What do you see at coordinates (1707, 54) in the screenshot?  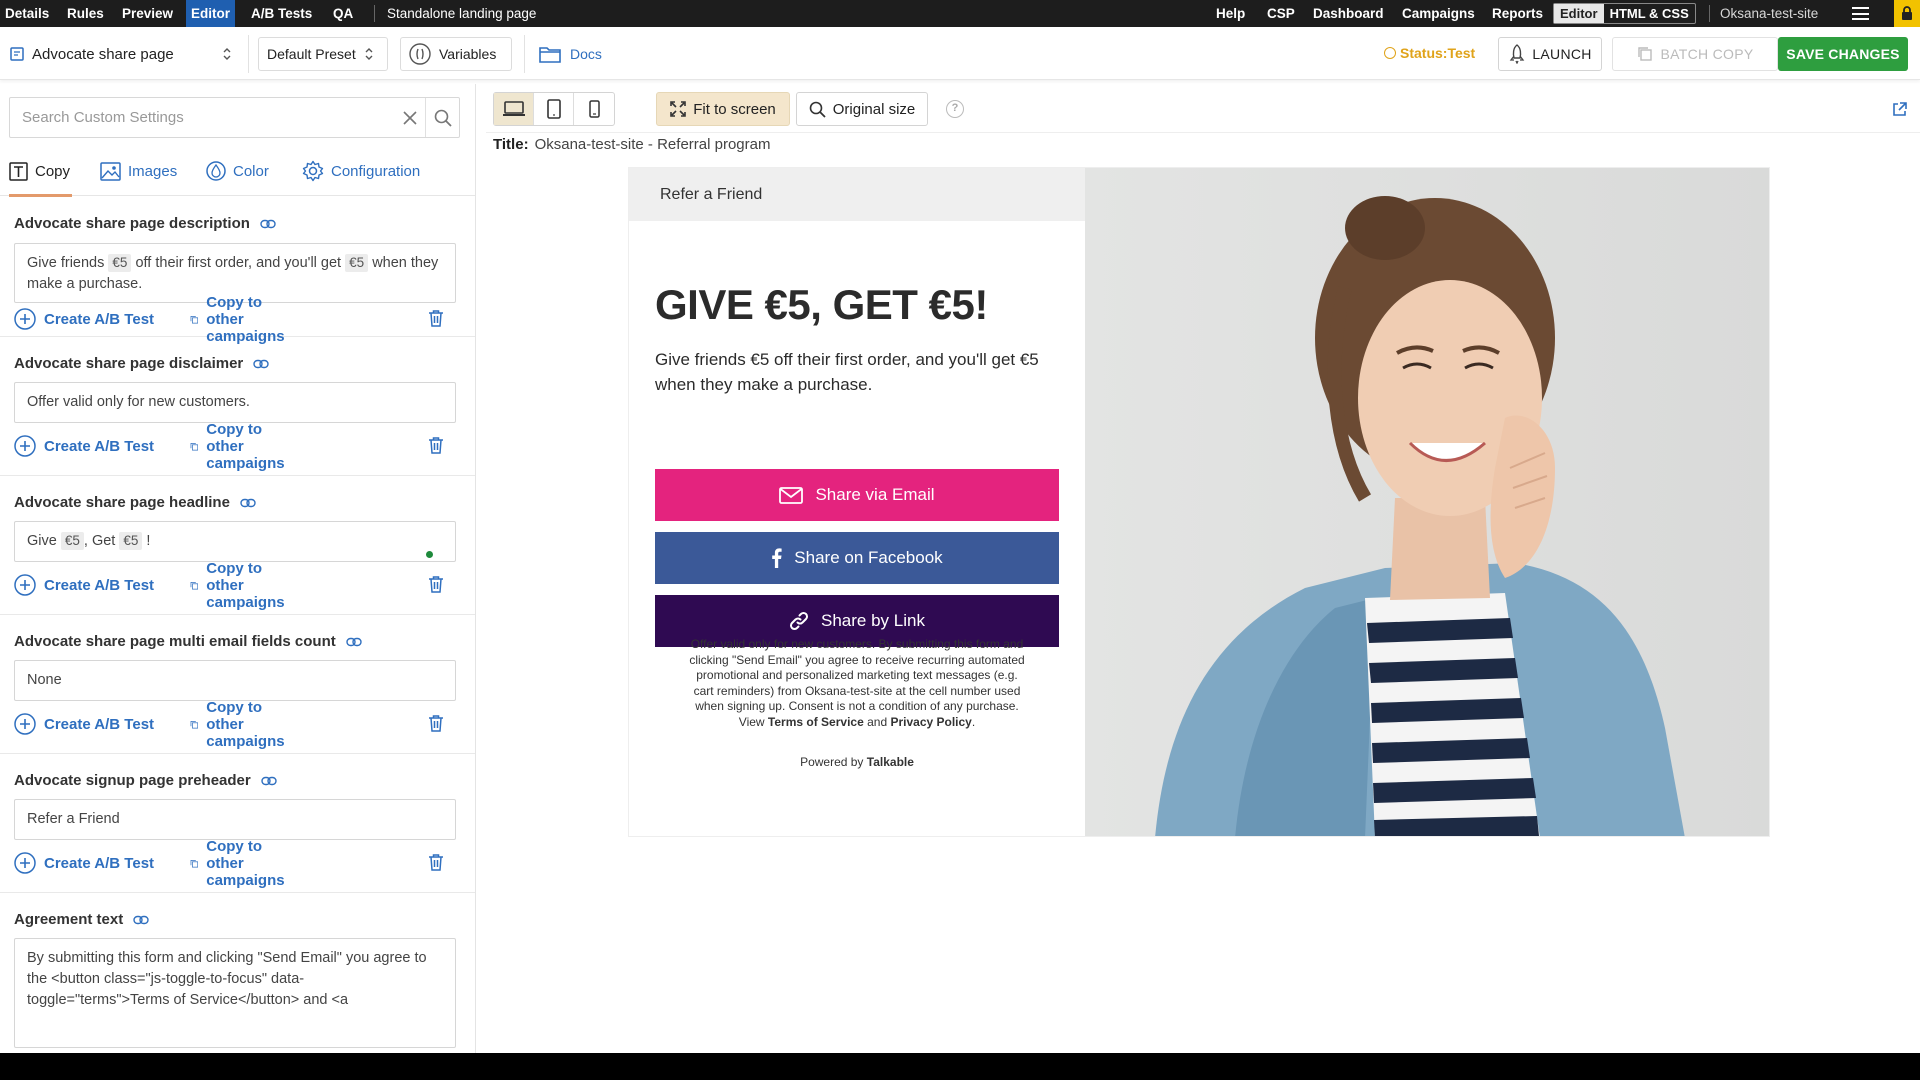 I see `batch-copy-label: BATCH COPY` at bounding box center [1707, 54].